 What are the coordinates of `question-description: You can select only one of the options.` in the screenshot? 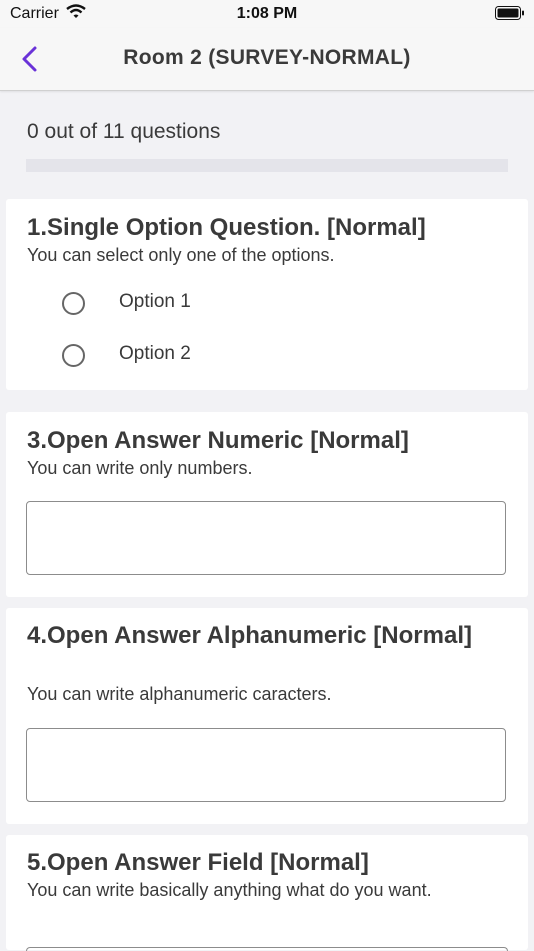 It's located at (181, 255).